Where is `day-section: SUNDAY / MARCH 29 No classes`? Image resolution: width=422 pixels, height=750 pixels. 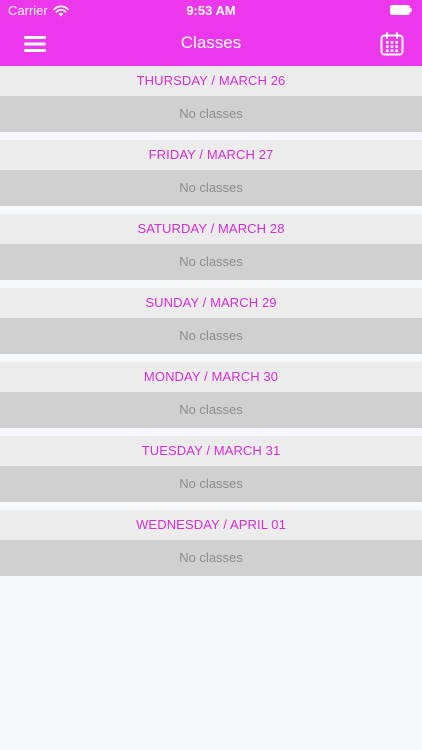 day-section: SUNDAY / MARCH 29 No classes is located at coordinates (211, 321).